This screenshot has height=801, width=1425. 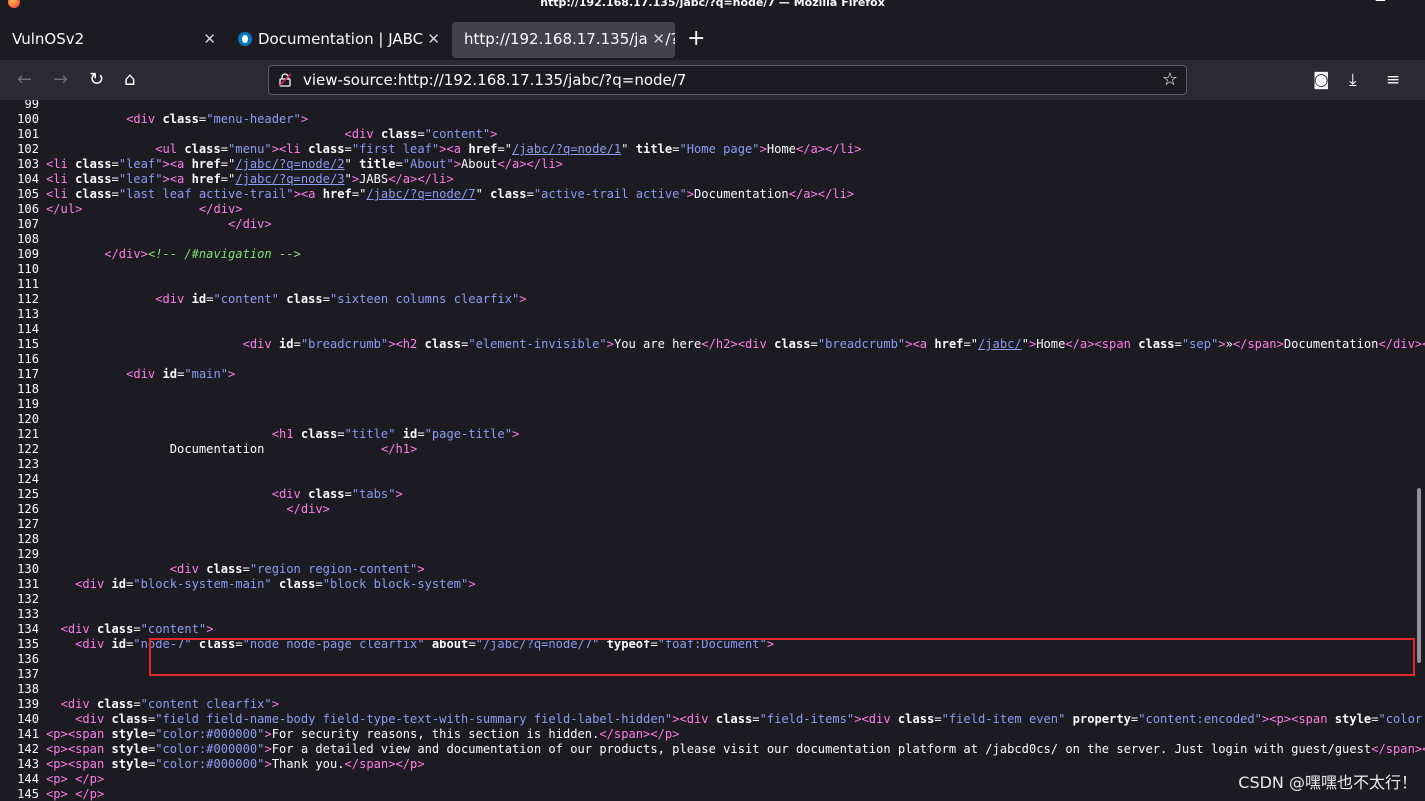 I want to click on source-line: 130 <div class="region region-content">, so click(x=212, y=569).